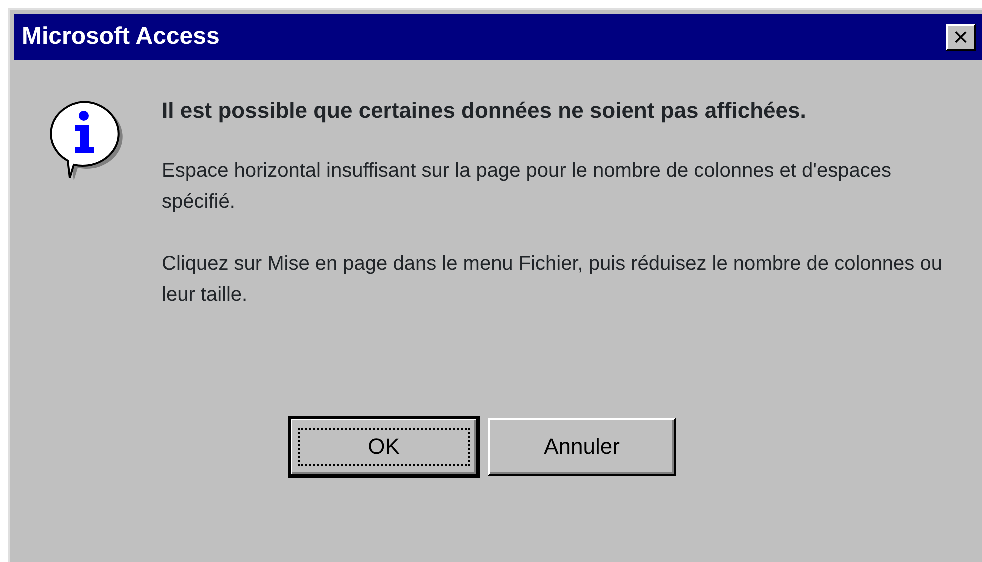  Describe the element at coordinates (485, 111) in the screenshot. I see `message-heading: Il est possible que certaines données ne soient pas affichées.` at that location.